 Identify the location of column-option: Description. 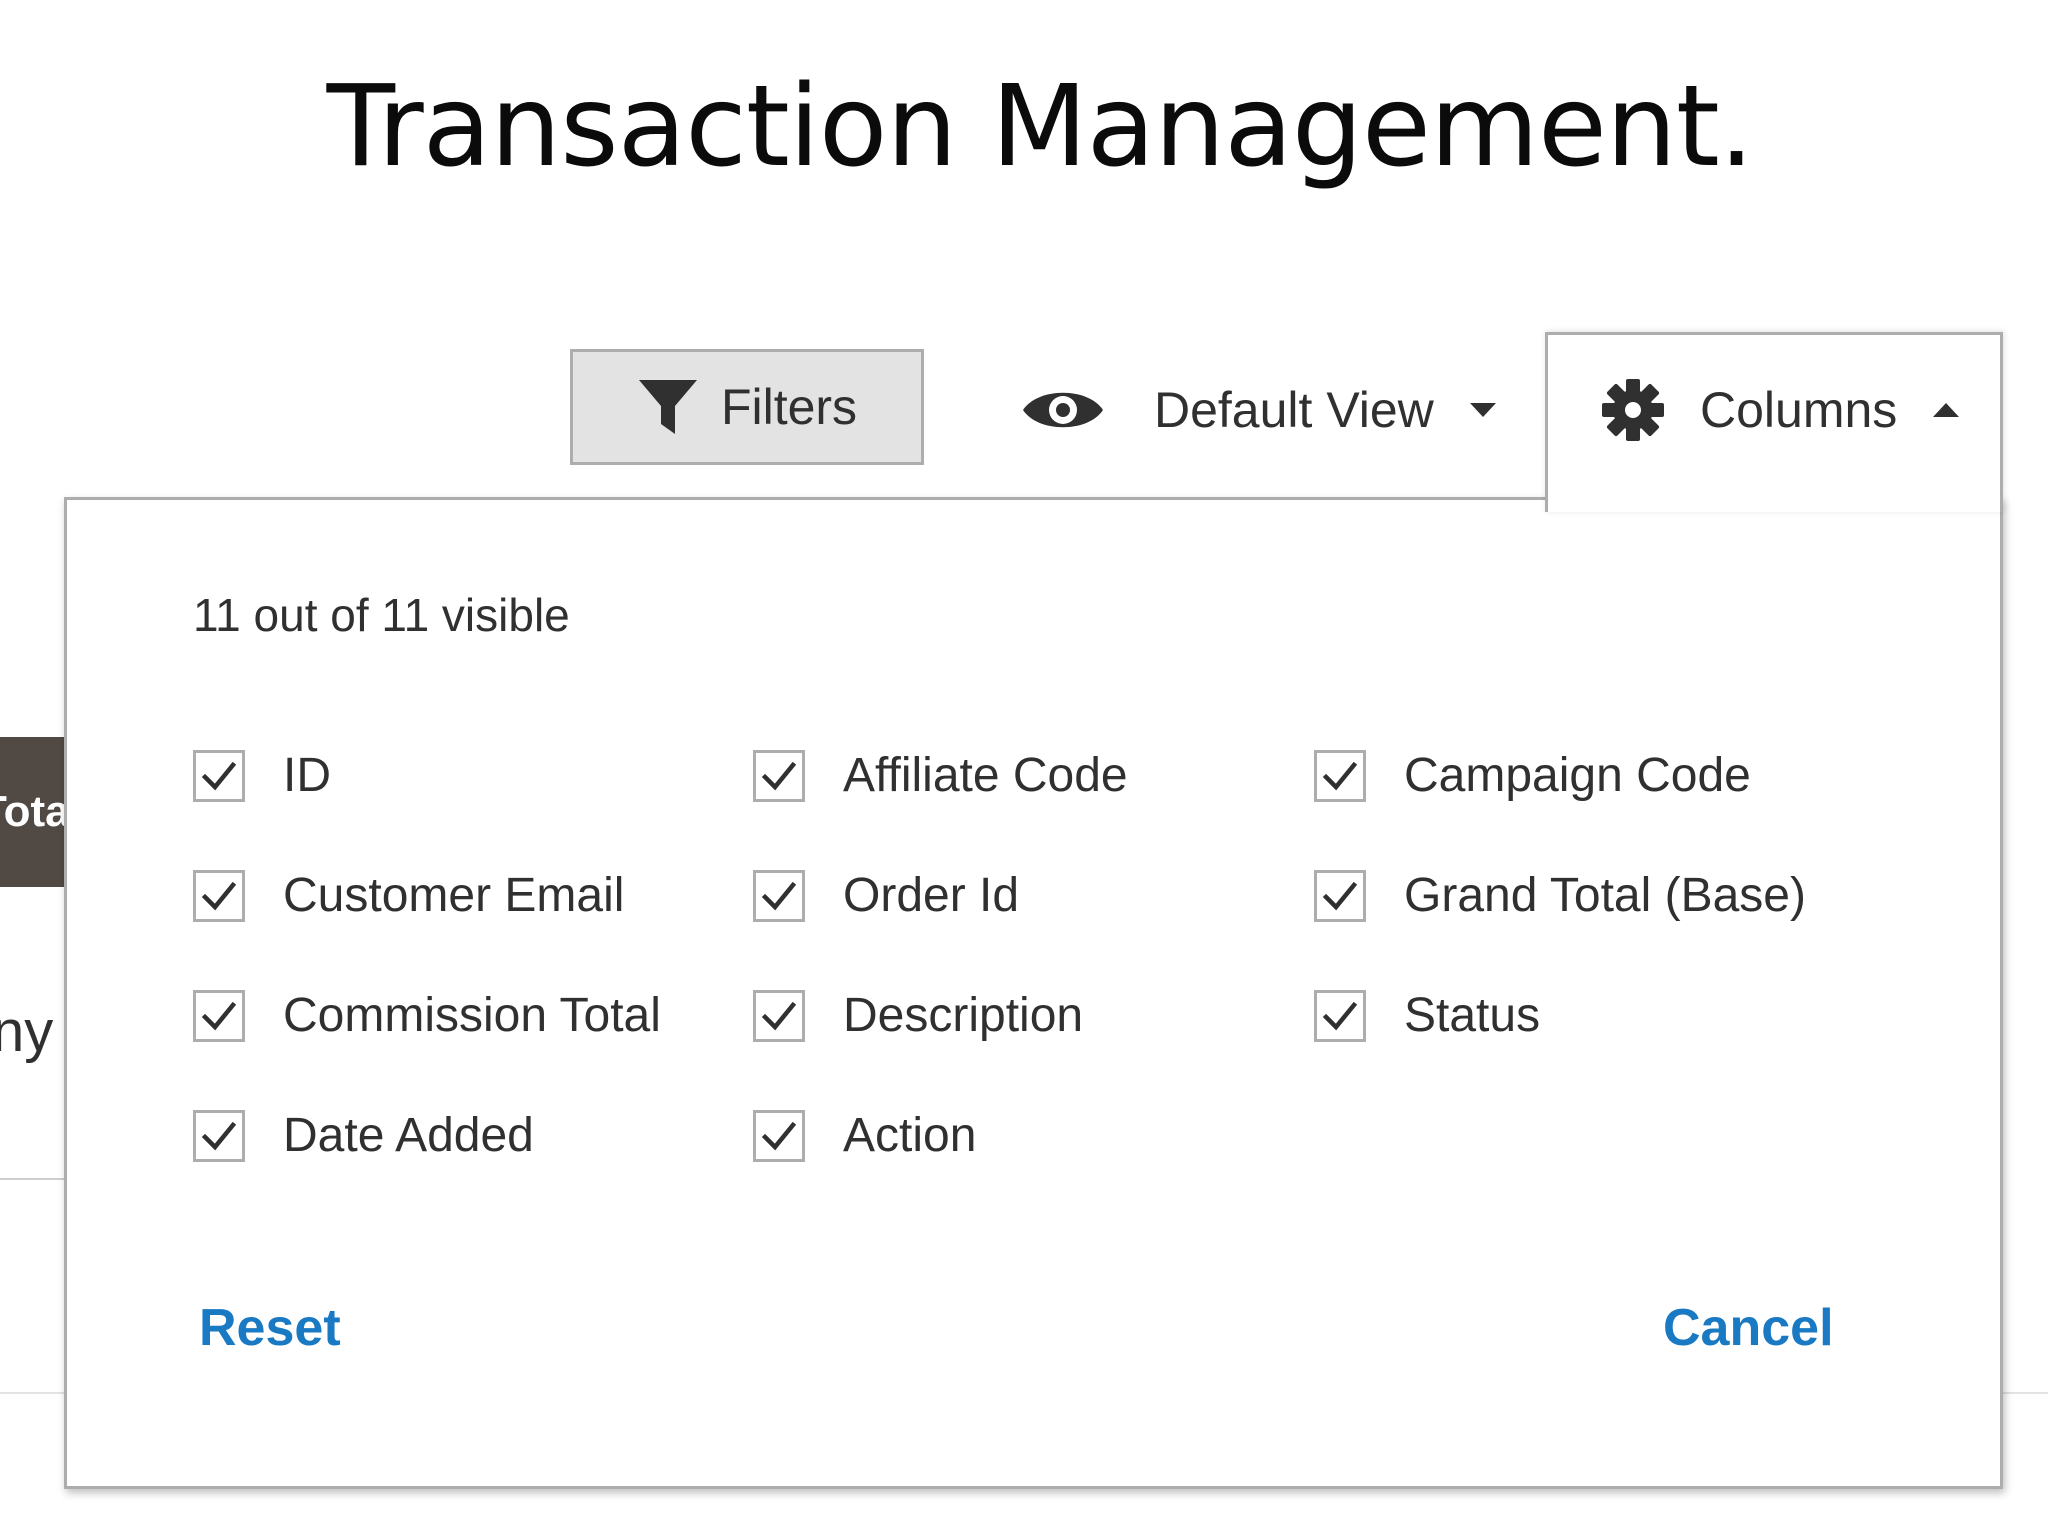
(918, 1015).